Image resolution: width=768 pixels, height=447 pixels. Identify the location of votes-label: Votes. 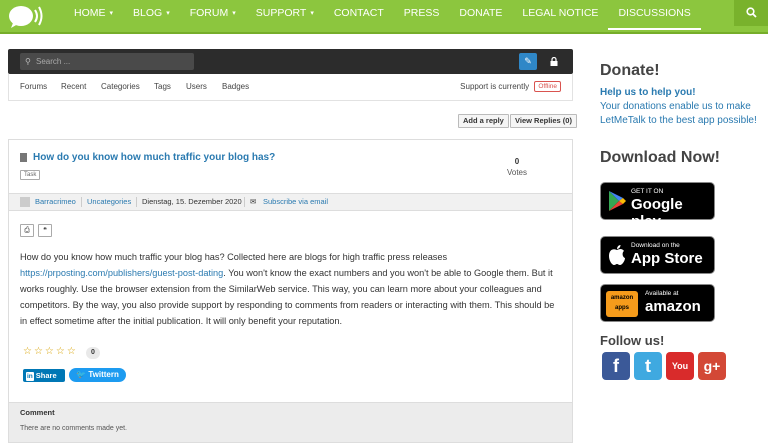
(516, 172).